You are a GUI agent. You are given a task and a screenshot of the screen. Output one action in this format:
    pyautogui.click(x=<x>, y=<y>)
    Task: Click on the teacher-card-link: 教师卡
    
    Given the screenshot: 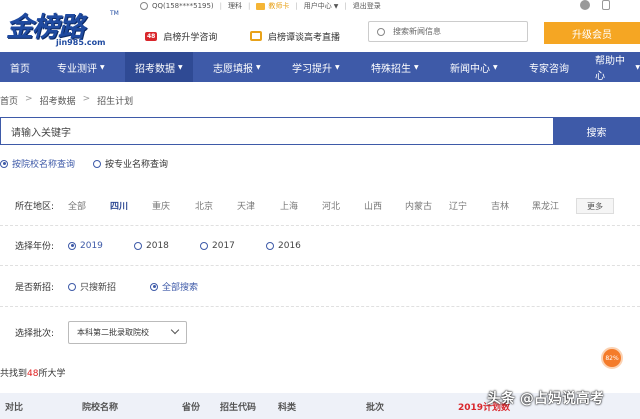 What is the action you would take?
    pyautogui.click(x=278, y=6)
    